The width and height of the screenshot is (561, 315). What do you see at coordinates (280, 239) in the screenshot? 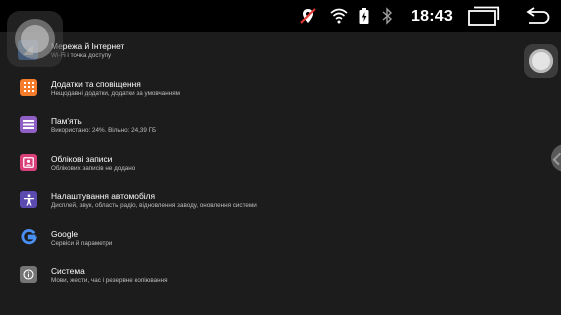
I see `setting-google: Google Сервіси й параметри` at bounding box center [280, 239].